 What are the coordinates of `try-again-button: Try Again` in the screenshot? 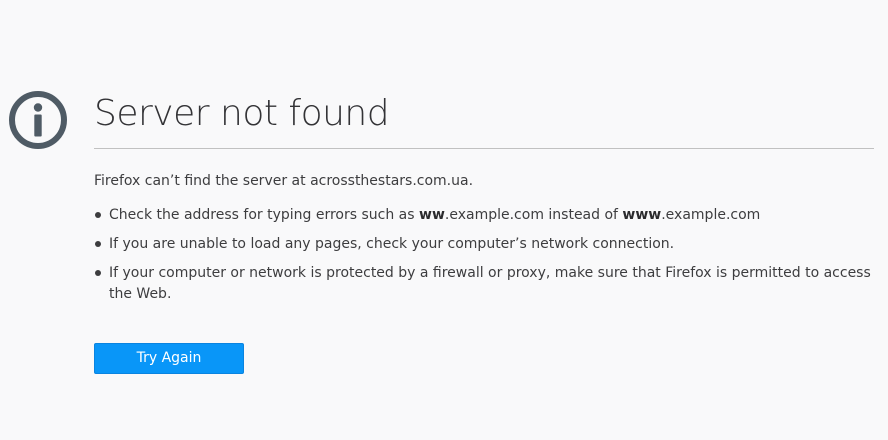 It's located at (169, 358).